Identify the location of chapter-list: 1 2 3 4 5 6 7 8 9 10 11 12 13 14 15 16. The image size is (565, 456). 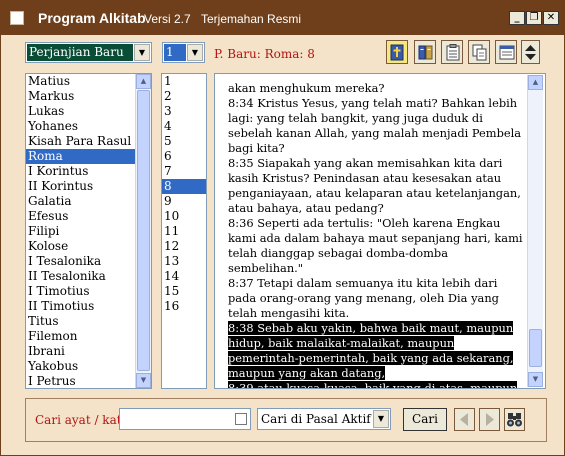
(184, 231).